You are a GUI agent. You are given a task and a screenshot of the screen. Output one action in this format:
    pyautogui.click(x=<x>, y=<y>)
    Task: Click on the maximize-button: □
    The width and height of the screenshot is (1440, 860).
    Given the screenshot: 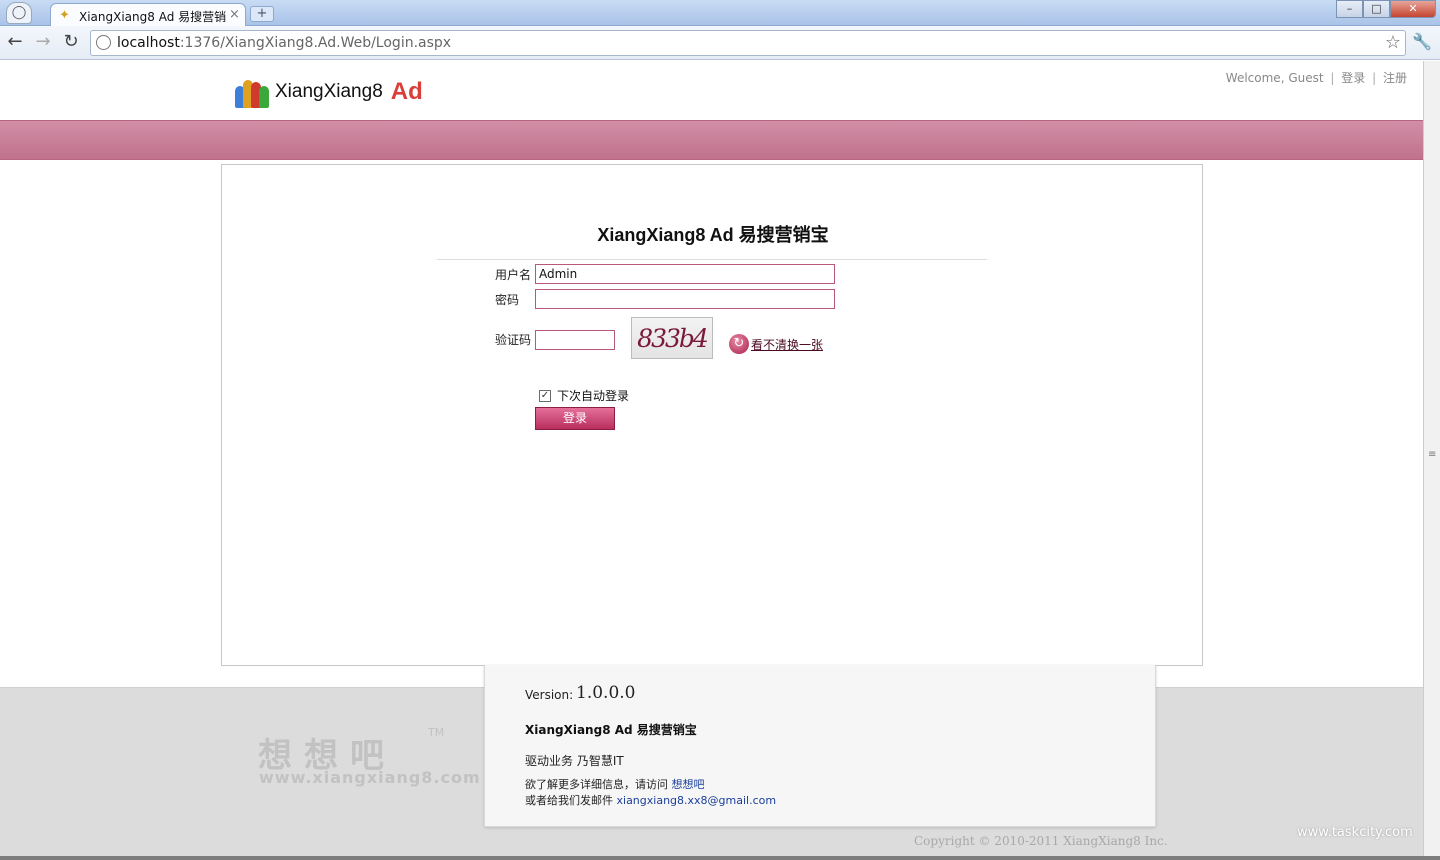 What is the action you would take?
    pyautogui.click(x=1376, y=9)
    